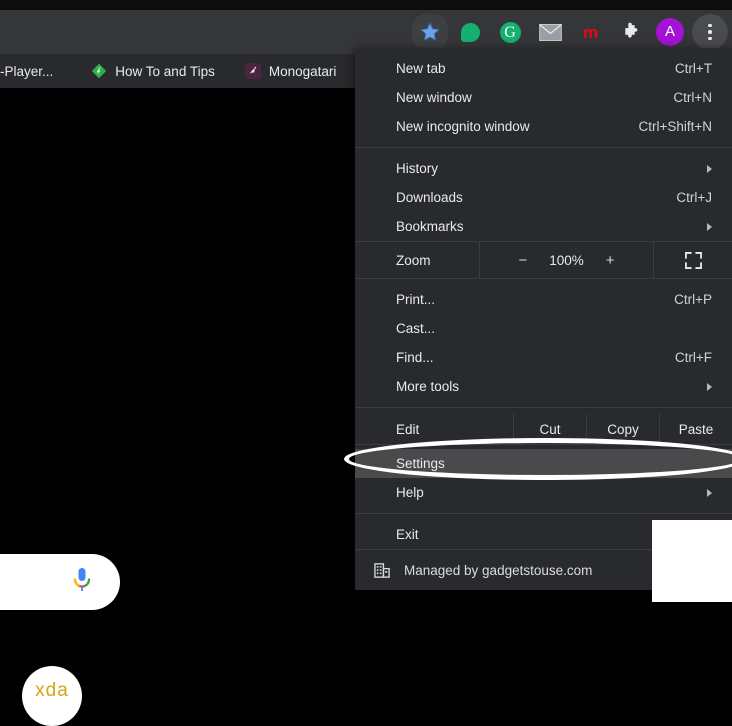 Image resolution: width=732 pixels, height=726 pixels. Describe the element at coordinates (99, 71) in the screenshot. I see `feedly-icon` at that location.